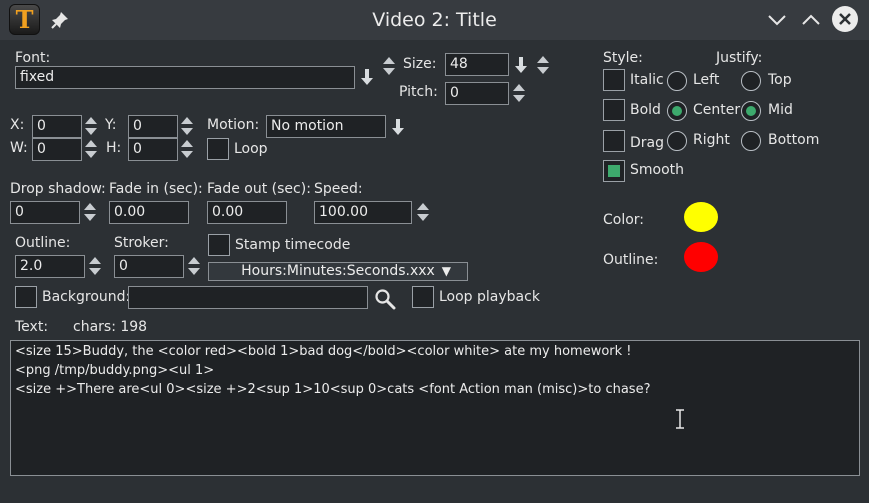 The width and height of the screenshot is (869, 503). Describe the element at coordinates (677, 81) in the screenshot. I see `justify-left-radio` at that location.